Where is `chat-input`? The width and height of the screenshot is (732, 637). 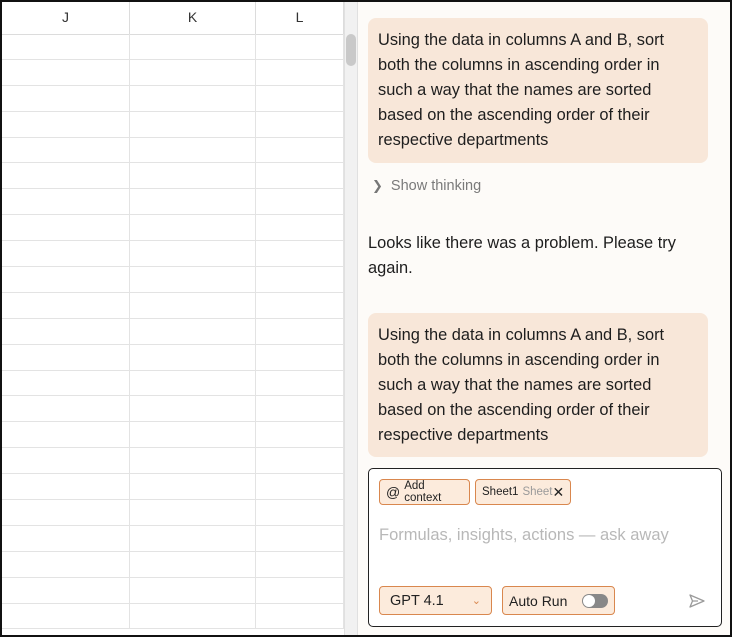 chat-input is located at coordinates (544, 535).